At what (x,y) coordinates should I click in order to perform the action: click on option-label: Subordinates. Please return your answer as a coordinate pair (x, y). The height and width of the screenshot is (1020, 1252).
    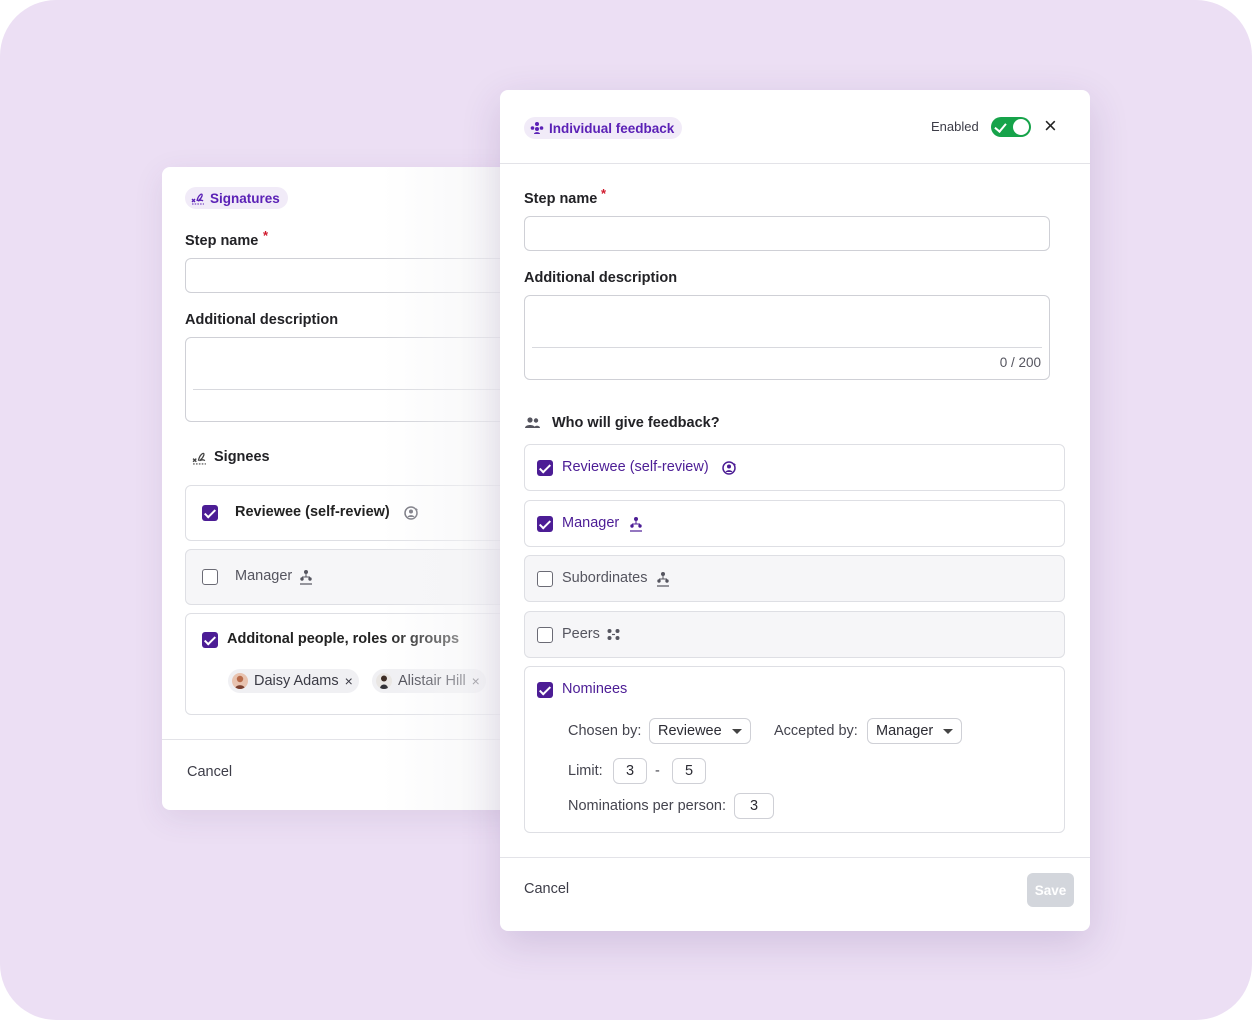
    Looking at the image, I should click on (605, 578).